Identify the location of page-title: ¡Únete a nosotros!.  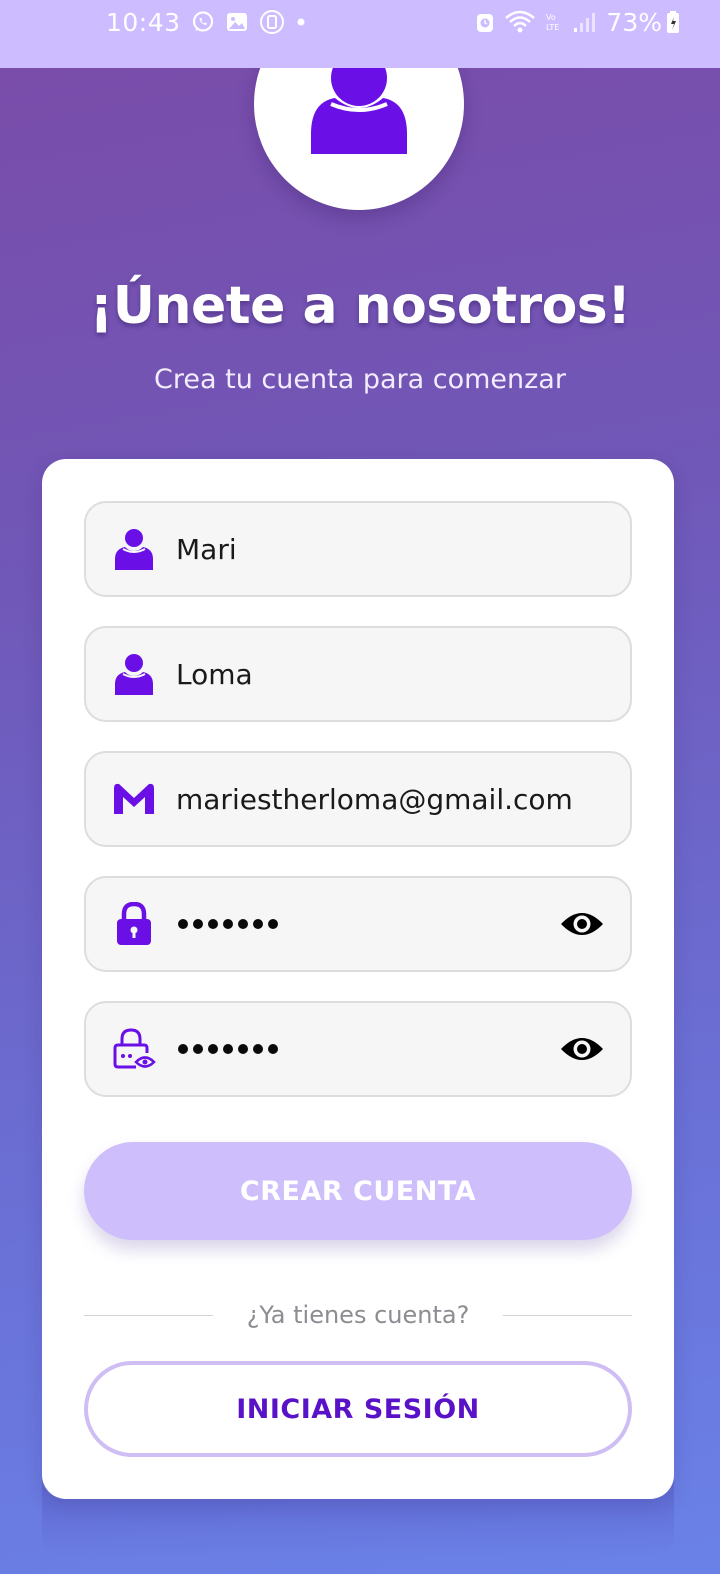
(360, 306).